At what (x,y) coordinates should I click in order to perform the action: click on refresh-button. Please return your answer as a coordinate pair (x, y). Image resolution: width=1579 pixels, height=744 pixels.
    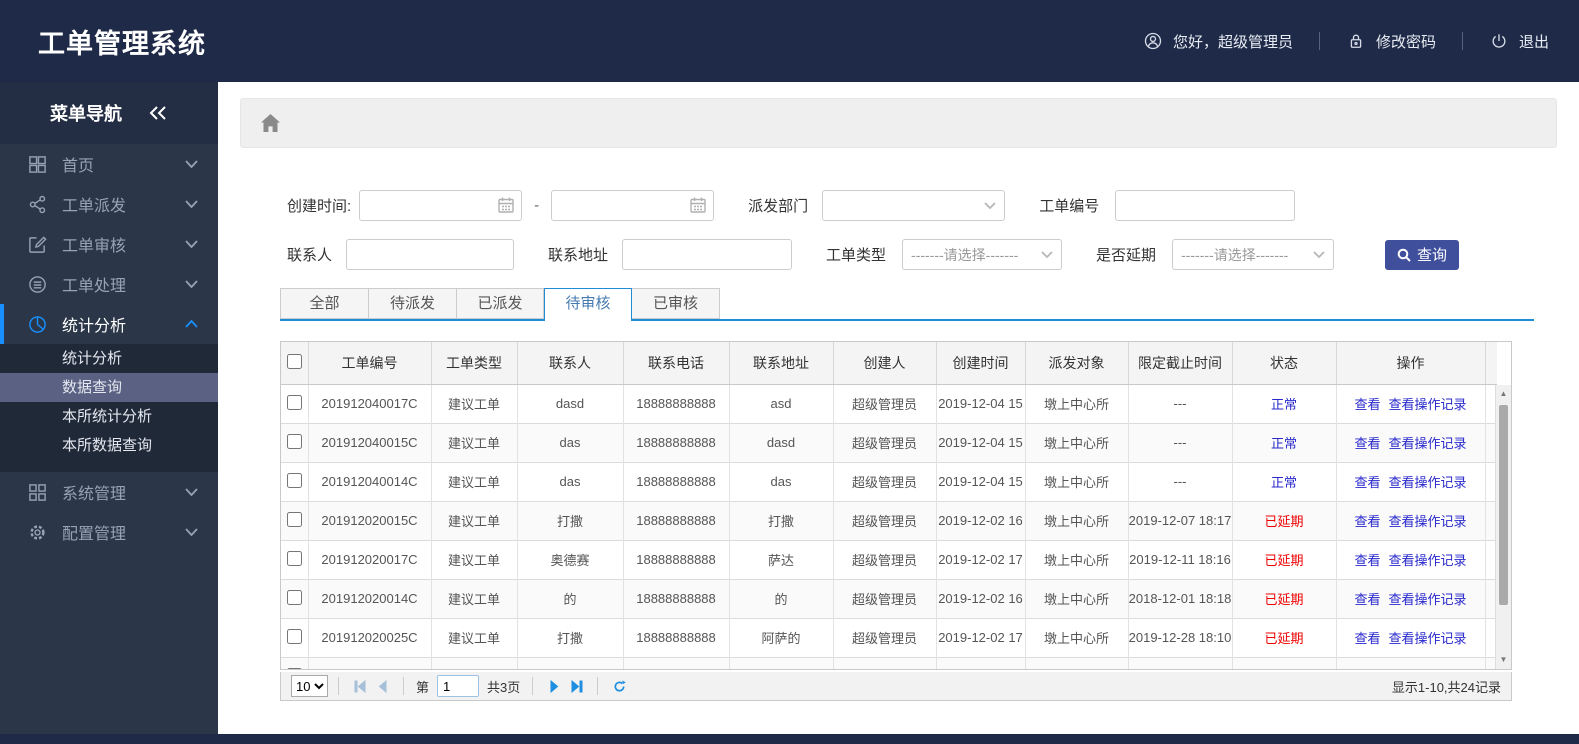
    Looking at the image, I should click on (619, 686).